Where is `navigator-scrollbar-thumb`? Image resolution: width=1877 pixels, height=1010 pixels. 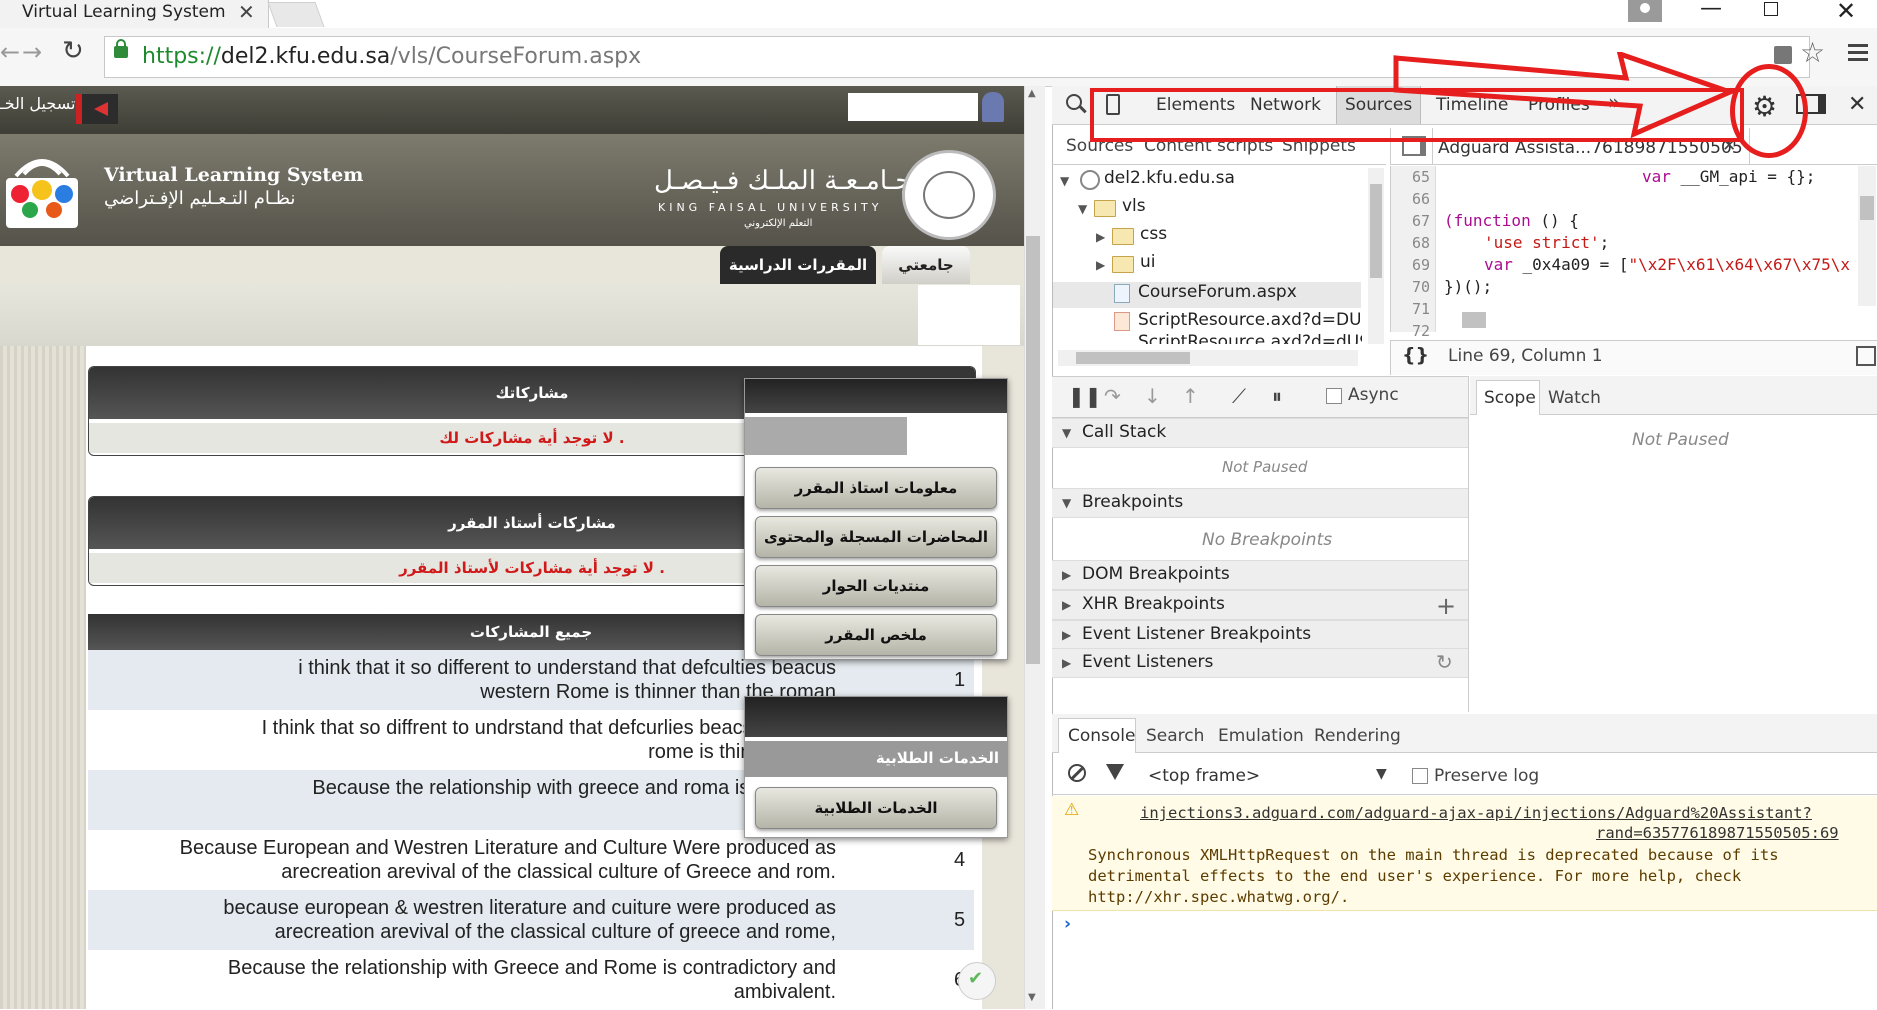
navigator-scrollbar-thumb is located at coordinates (1376, 231).